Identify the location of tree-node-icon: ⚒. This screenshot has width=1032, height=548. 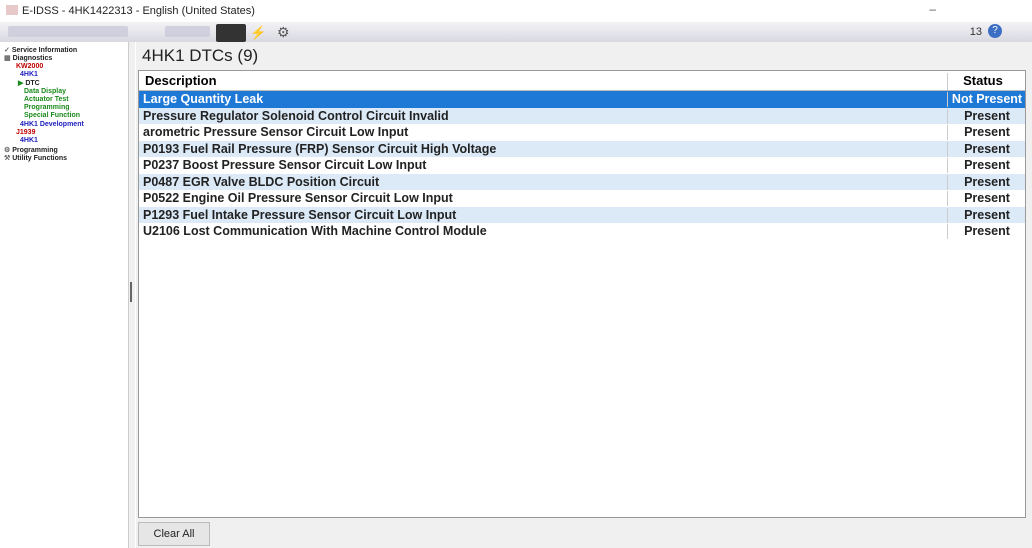
(8, 158).